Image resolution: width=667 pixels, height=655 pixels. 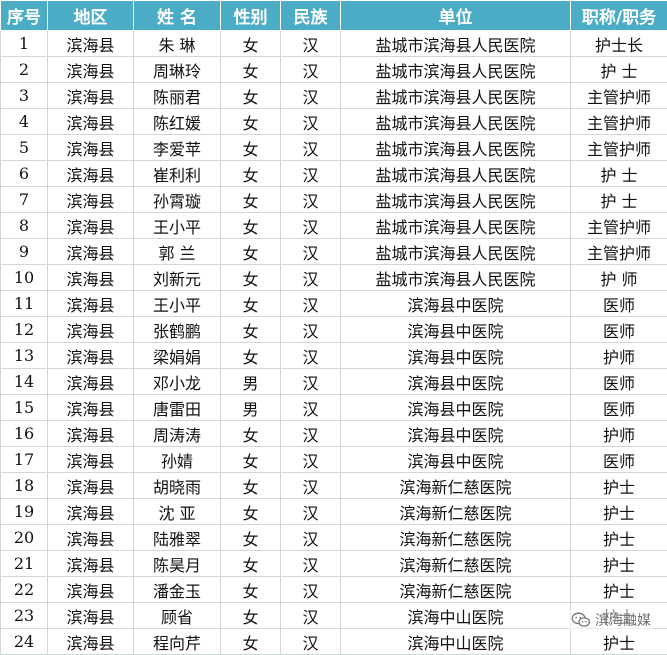 What do you see at coordinates (24, 616) in the screenshot?
I see `cell-index: 23` at bounding box center [24, 616].